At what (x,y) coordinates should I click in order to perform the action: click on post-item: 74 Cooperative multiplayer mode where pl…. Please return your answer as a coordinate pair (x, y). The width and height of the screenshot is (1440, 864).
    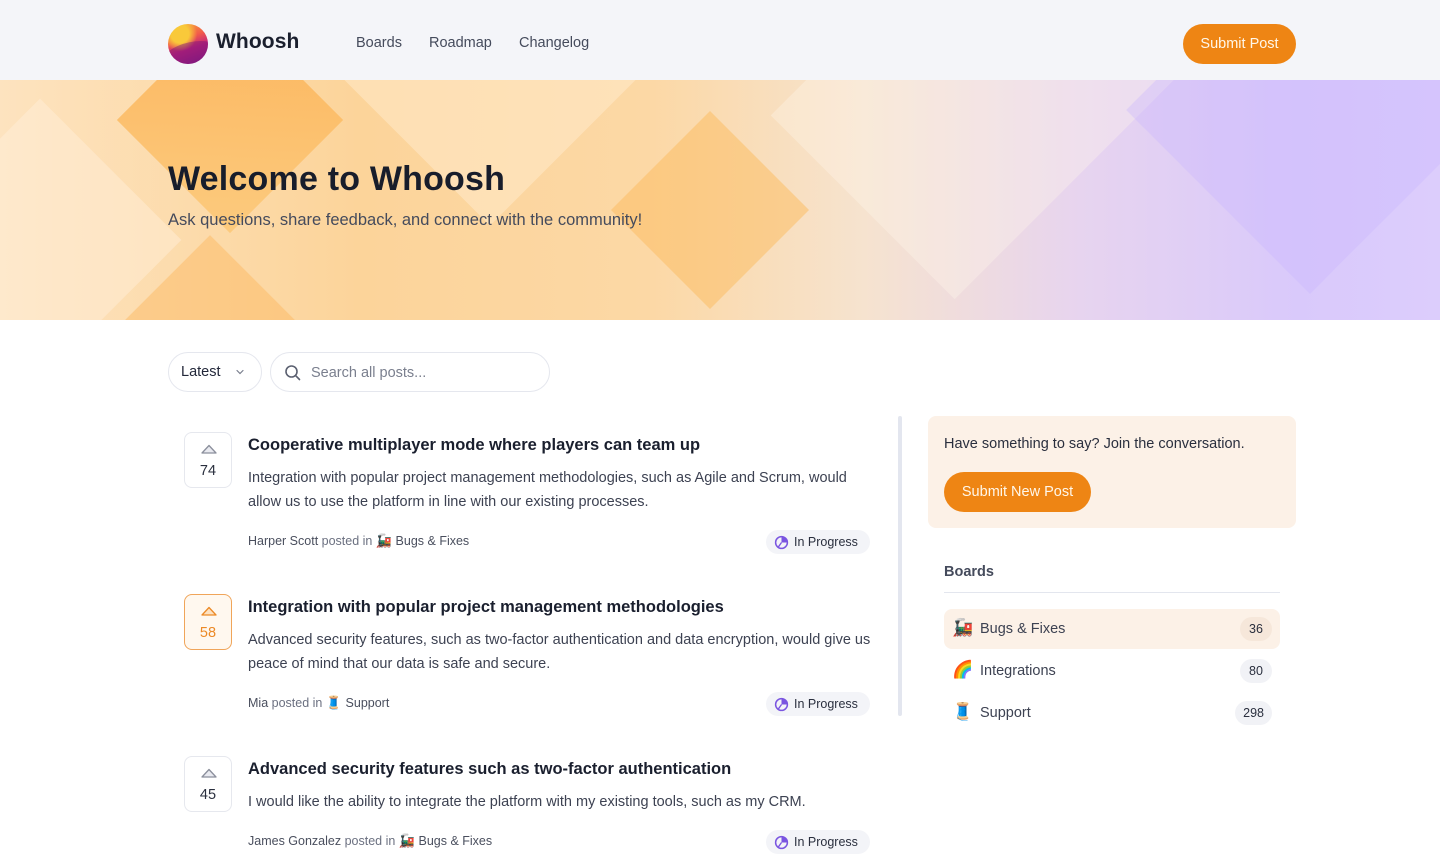
    Looking at the image, I should click on (524, 497).